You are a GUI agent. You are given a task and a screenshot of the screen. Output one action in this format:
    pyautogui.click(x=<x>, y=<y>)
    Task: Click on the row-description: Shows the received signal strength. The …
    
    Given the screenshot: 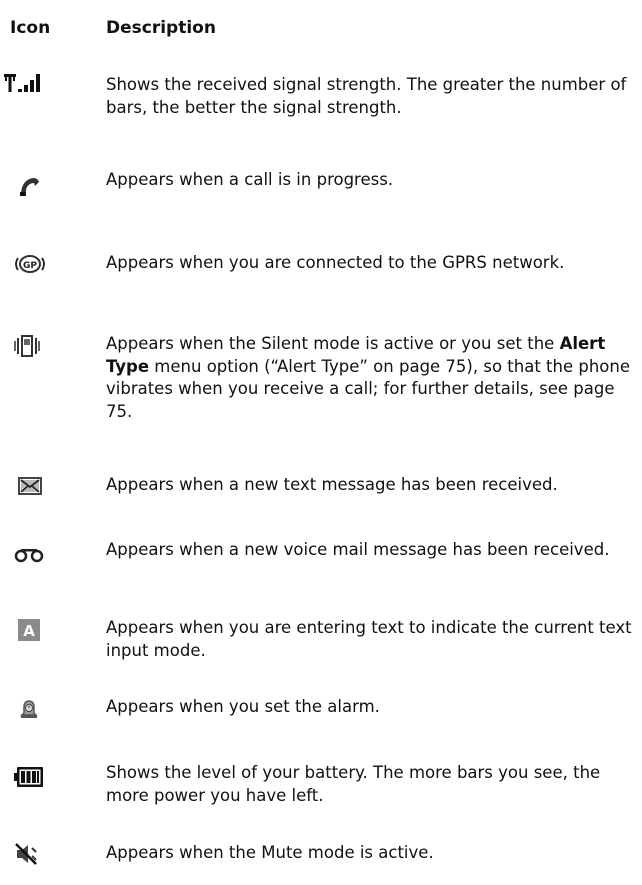 What is the action you would take?
    pyautogui.click(x=366, y=96)
    